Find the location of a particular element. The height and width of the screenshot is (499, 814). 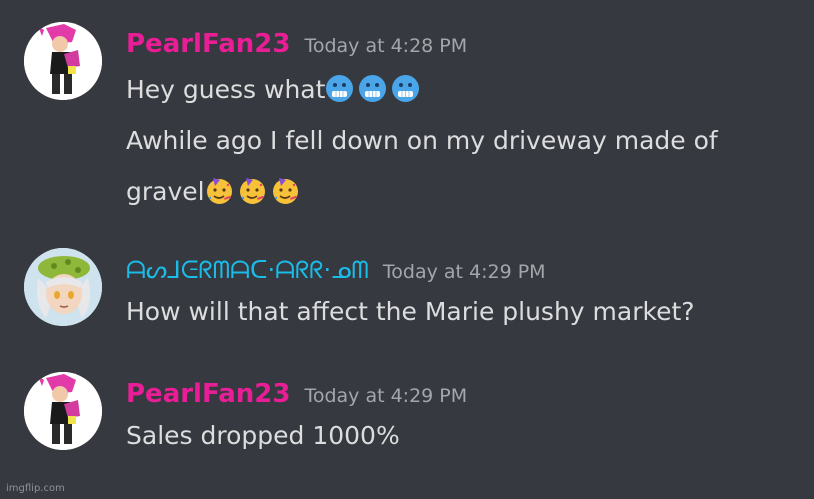

username: ᗩᔕ⅃ᕮᖇᗰᗩᑕ·ᗩᖇᖇ·ᓄᗰ is located at coordinates (247, 270).